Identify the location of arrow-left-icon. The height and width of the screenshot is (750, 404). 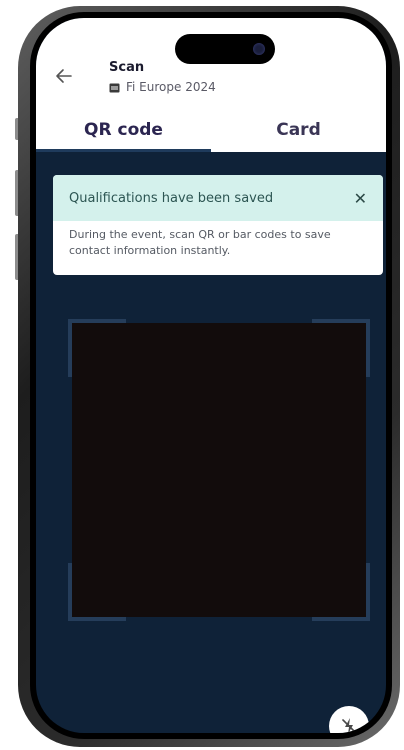
(64, 76).